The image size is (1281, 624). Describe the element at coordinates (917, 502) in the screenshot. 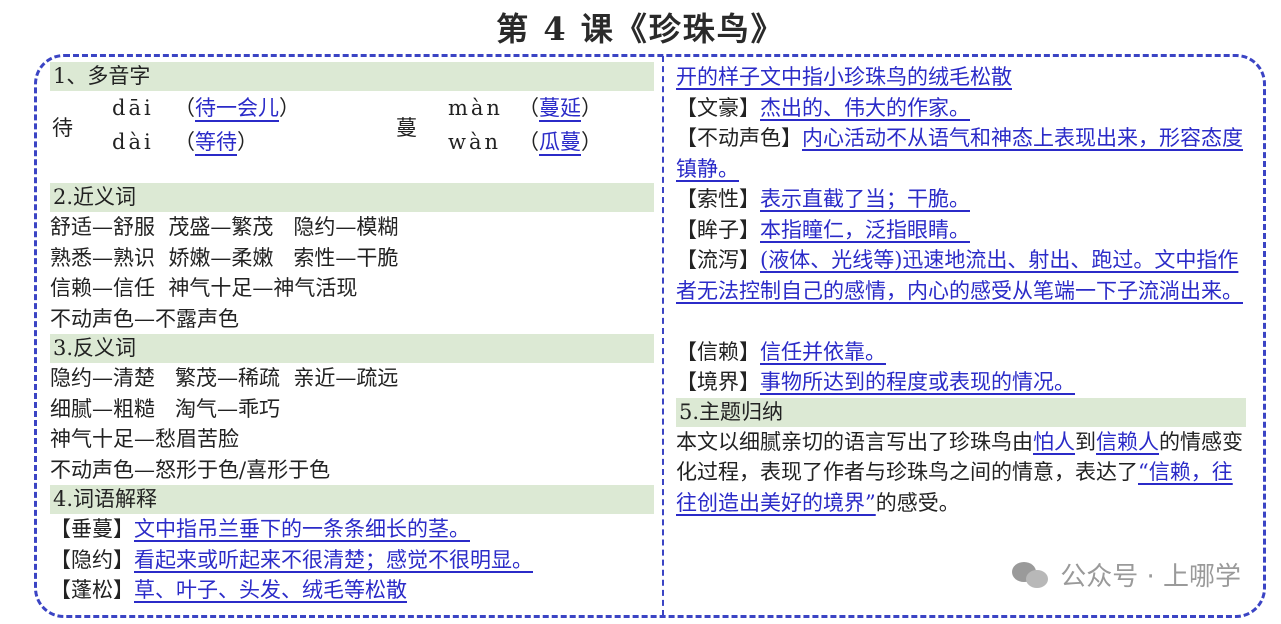

I see `theme-text: 的感受。` at that location.